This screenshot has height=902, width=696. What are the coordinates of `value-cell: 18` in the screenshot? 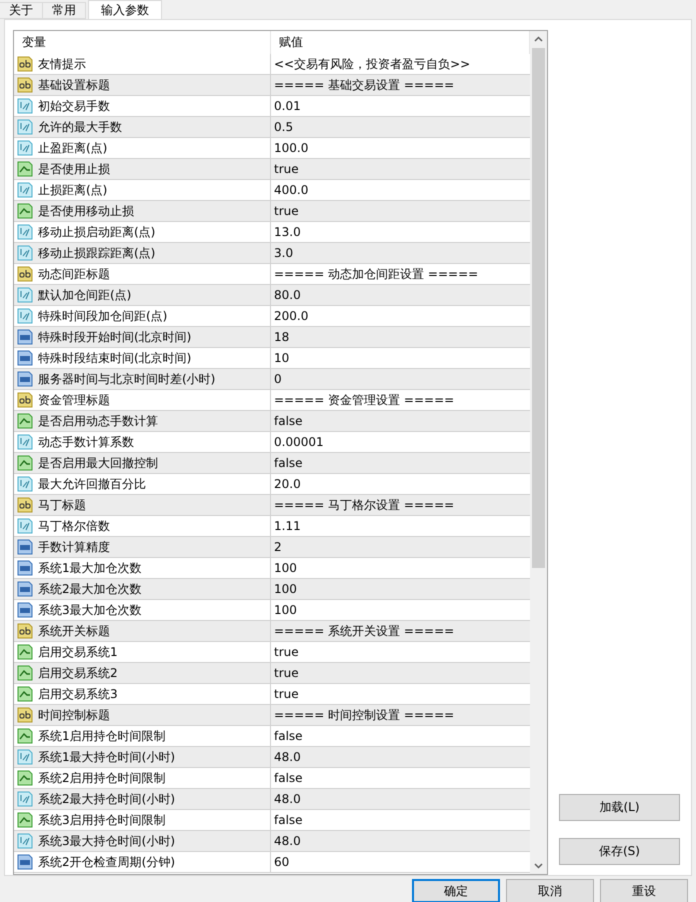 It's located at (400, 337).